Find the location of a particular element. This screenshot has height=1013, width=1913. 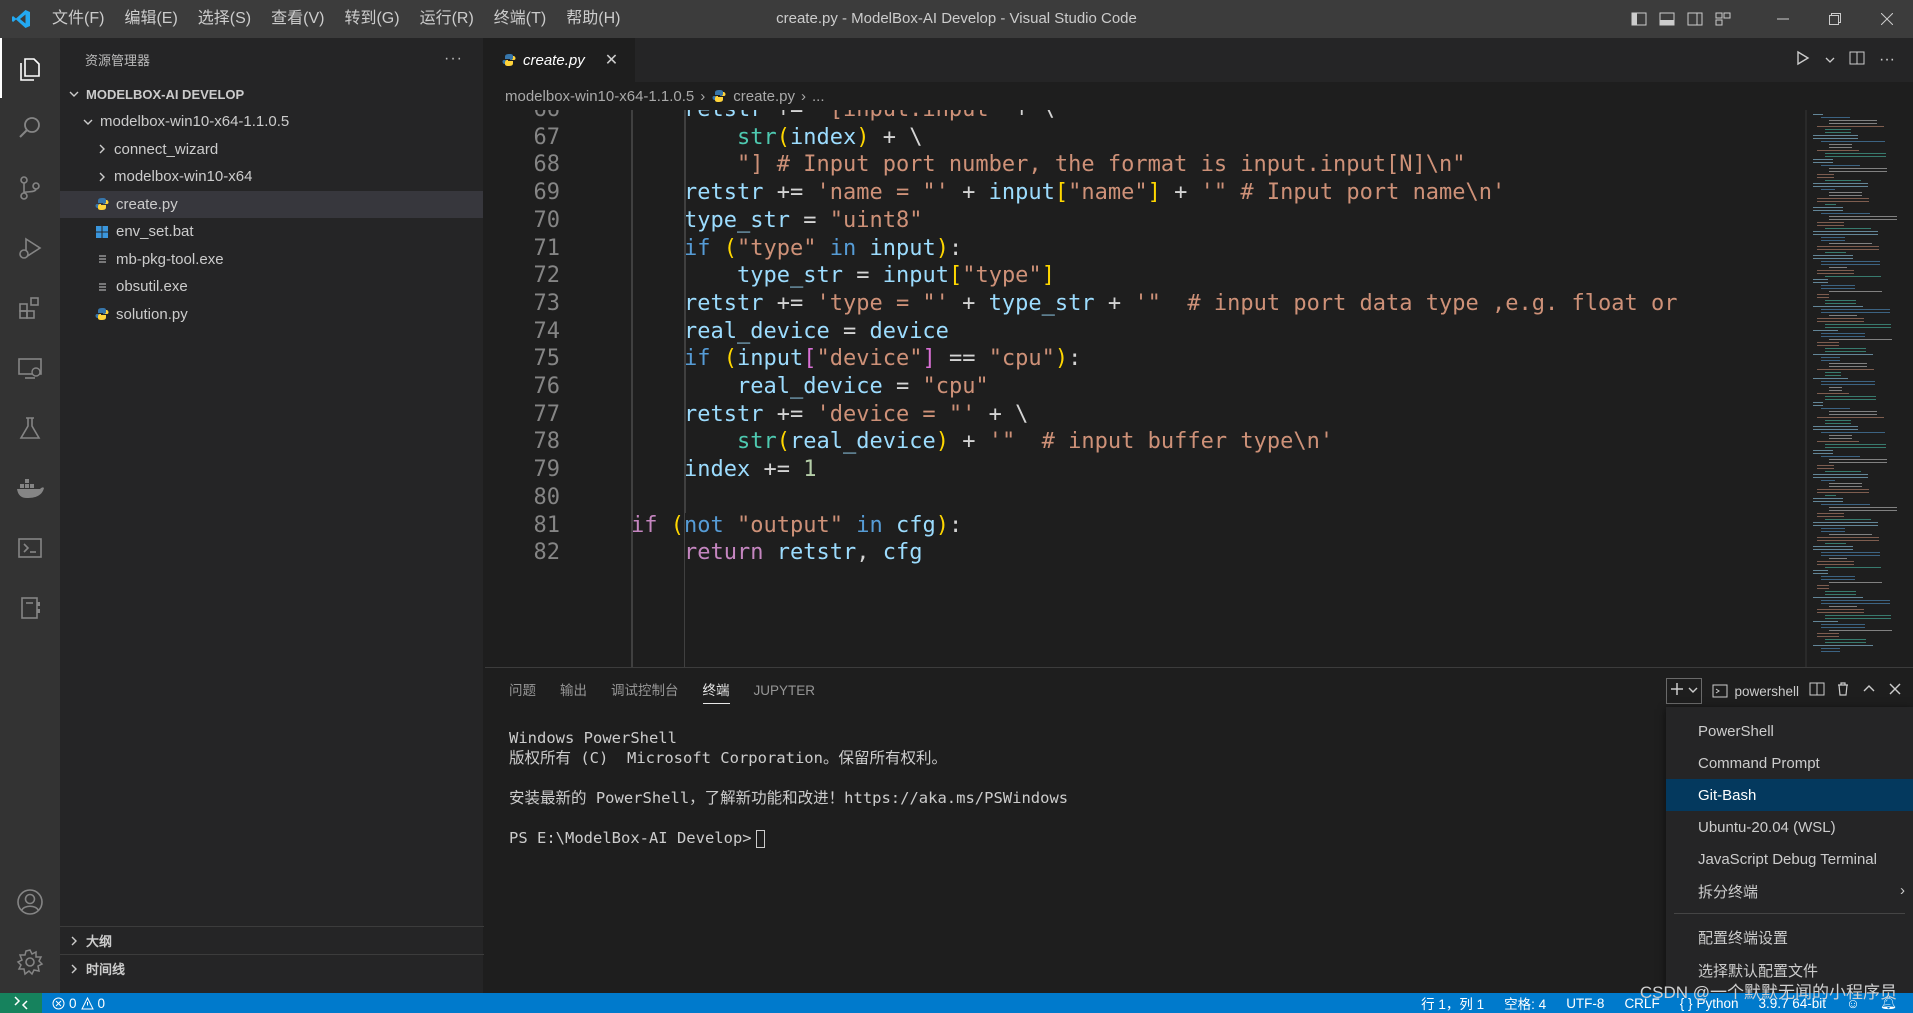

tree-item: solution.py is located at coordinates (271, 315).